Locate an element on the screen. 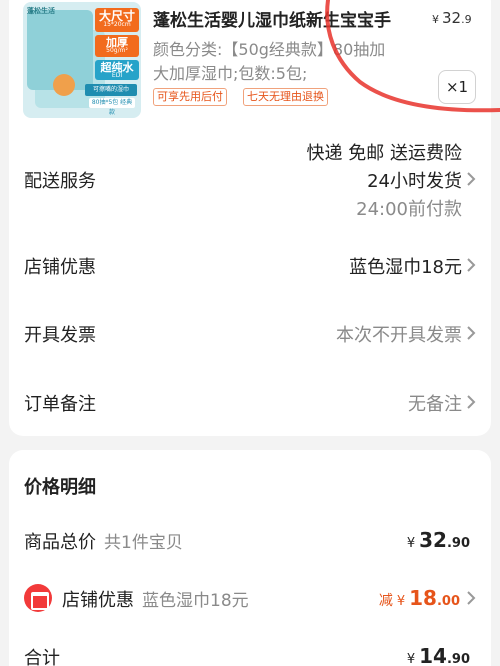  shop-discount-label: 店铺优惠 is located at coordinates (60, 267).